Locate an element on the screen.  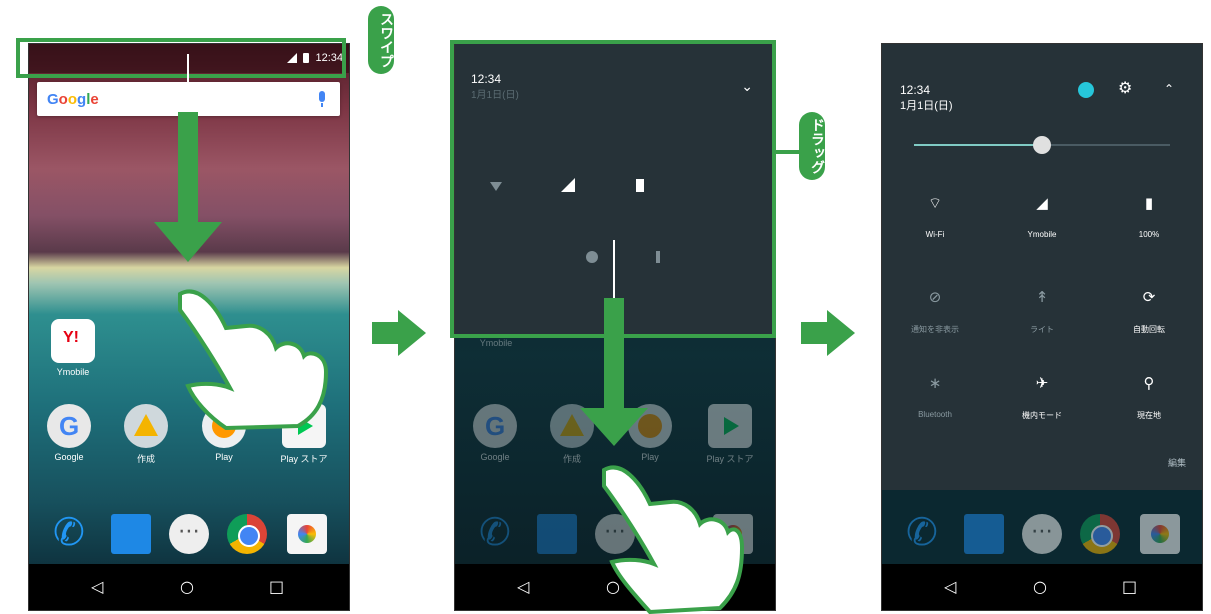
ymobile-icon is located at coordinates (73, 341).